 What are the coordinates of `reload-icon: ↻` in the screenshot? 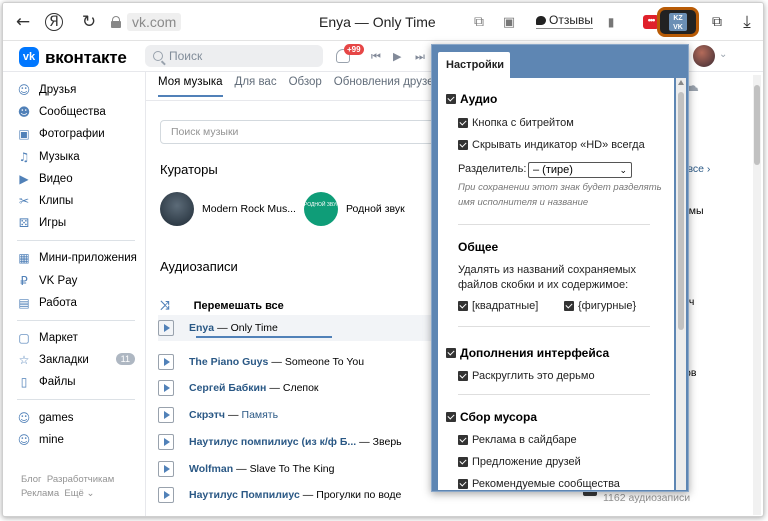 It's located at (89, 22).